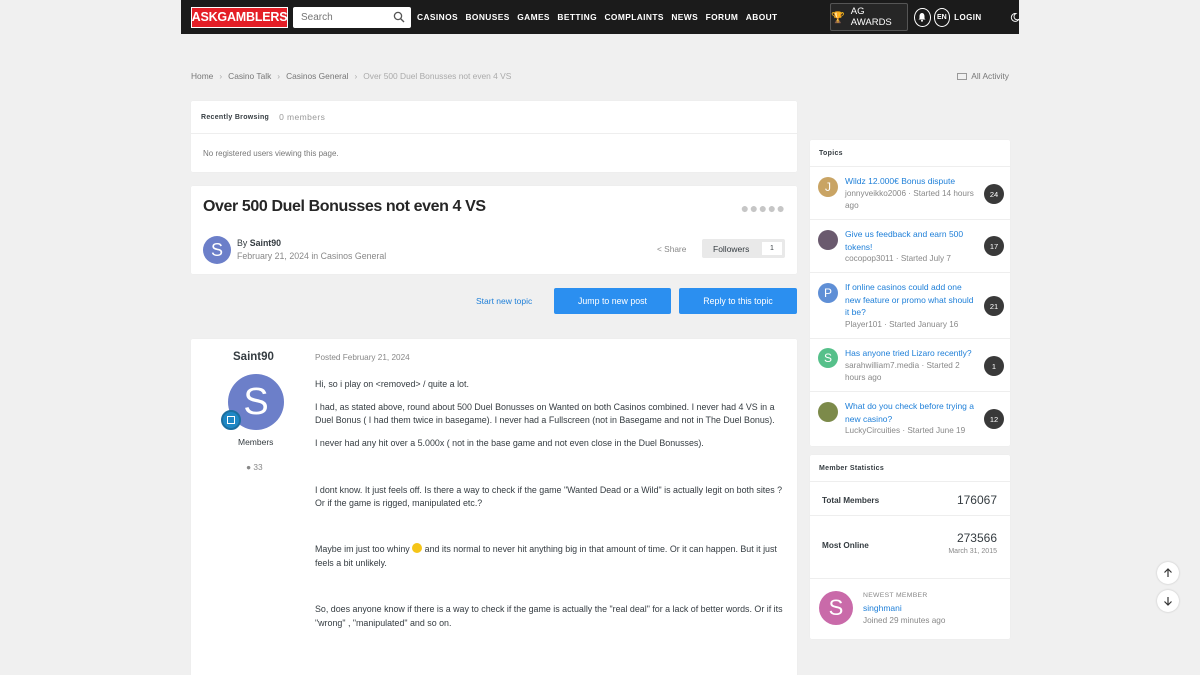 The image size is (1200, 675). Describe the element at coordinates (976, 538) in the screenshot. I see `most-online-value: 273566` at that location.